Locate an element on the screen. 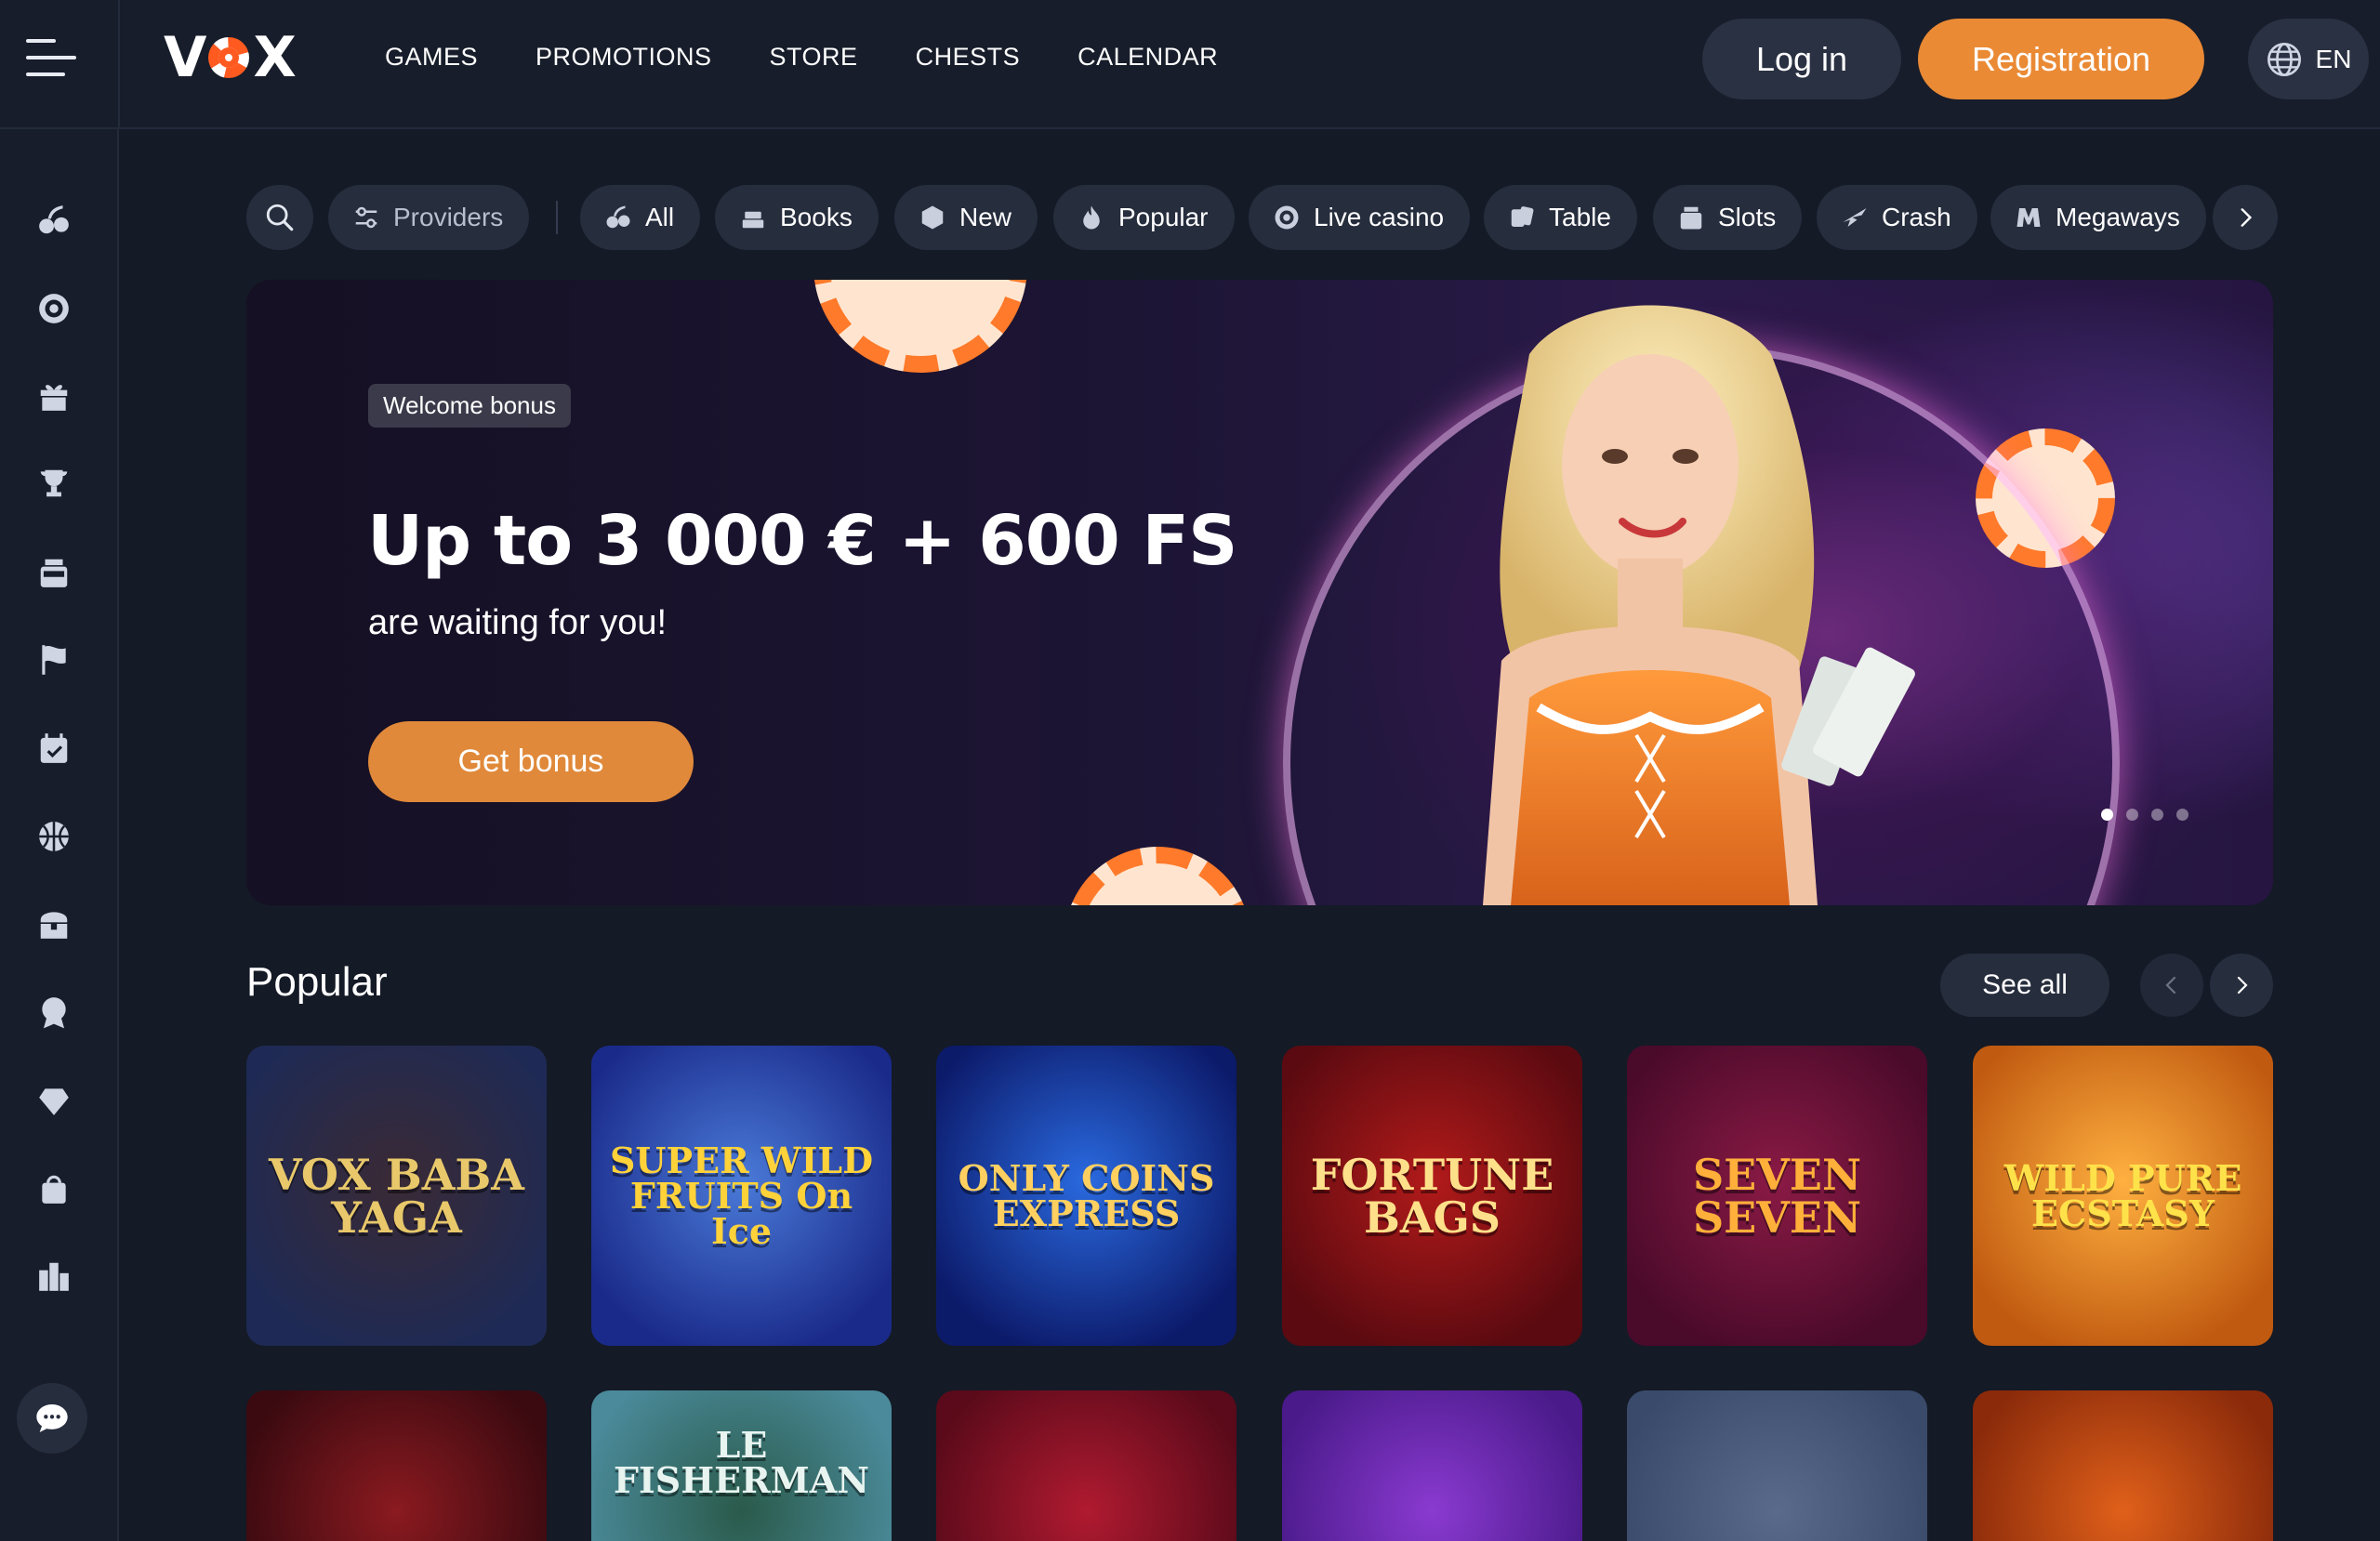 Image resolution: width=2380 pixels, height=1541 pixels. game-tile: WILD PURE ECSTASY is located at coordinates (2123, 1196).